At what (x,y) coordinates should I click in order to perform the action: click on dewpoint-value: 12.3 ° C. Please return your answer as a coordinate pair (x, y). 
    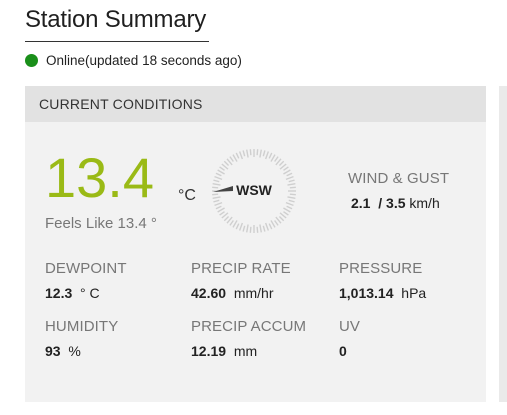
    Looking at the image, I should click on (72, 293).